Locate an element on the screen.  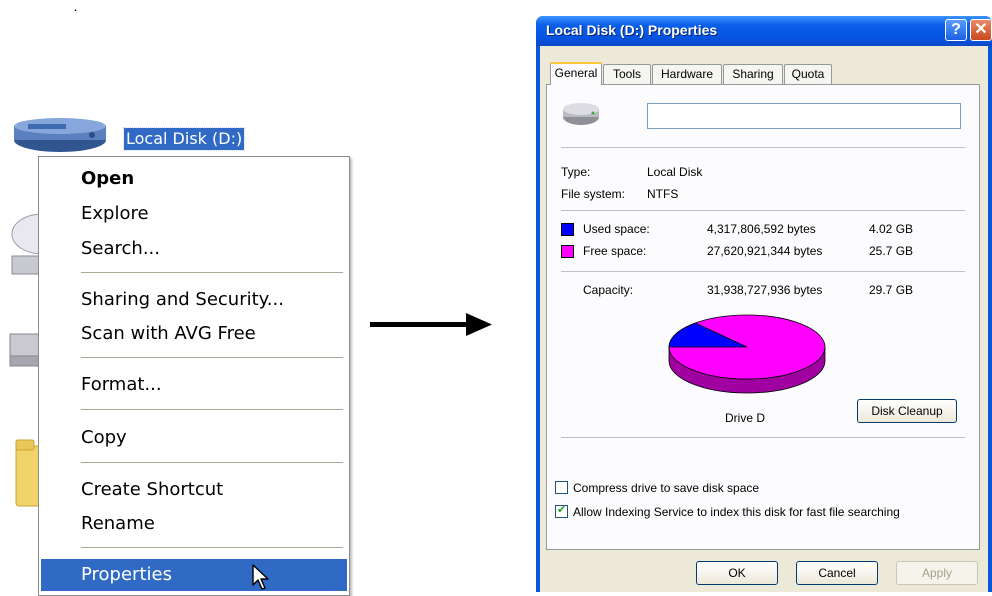
menu-item-scan-avg: Scan with AVG Free is located at coordinates (194, 334).